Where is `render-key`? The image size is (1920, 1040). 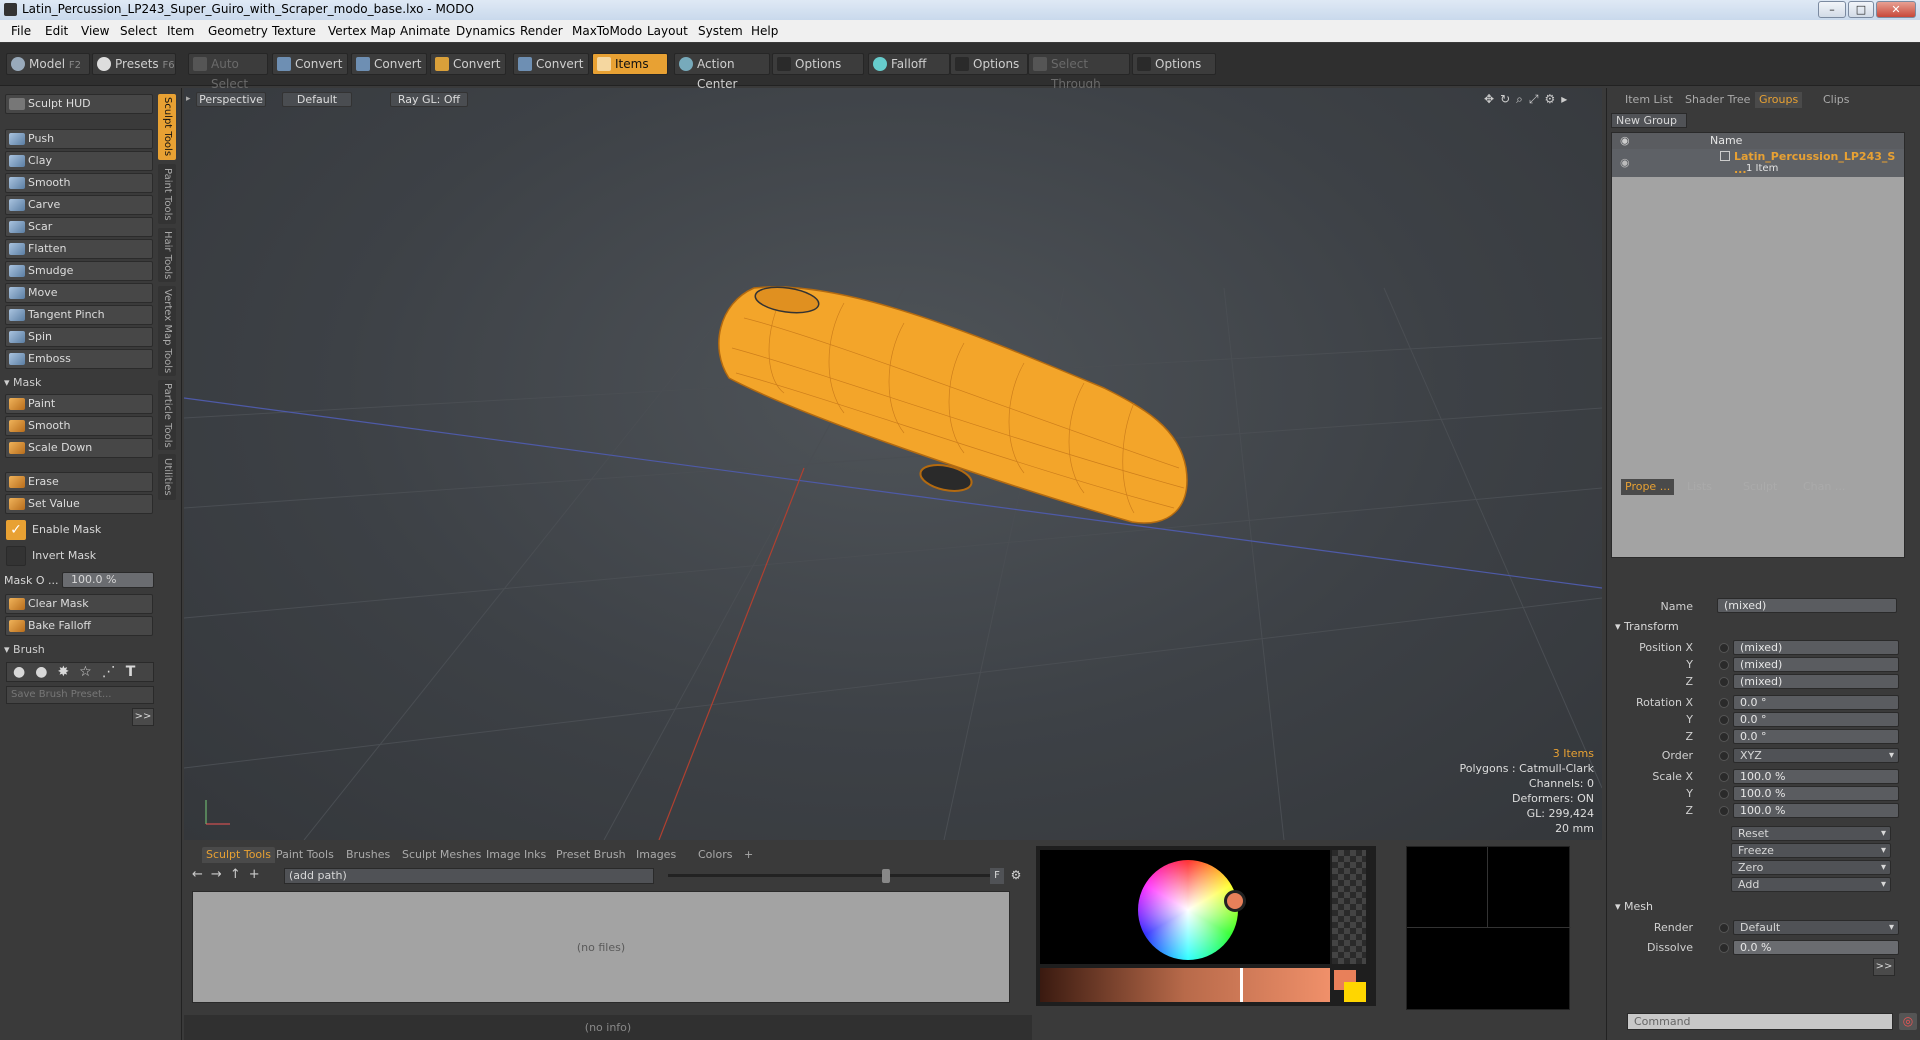 render-key is located at coordinates (1724, 928).